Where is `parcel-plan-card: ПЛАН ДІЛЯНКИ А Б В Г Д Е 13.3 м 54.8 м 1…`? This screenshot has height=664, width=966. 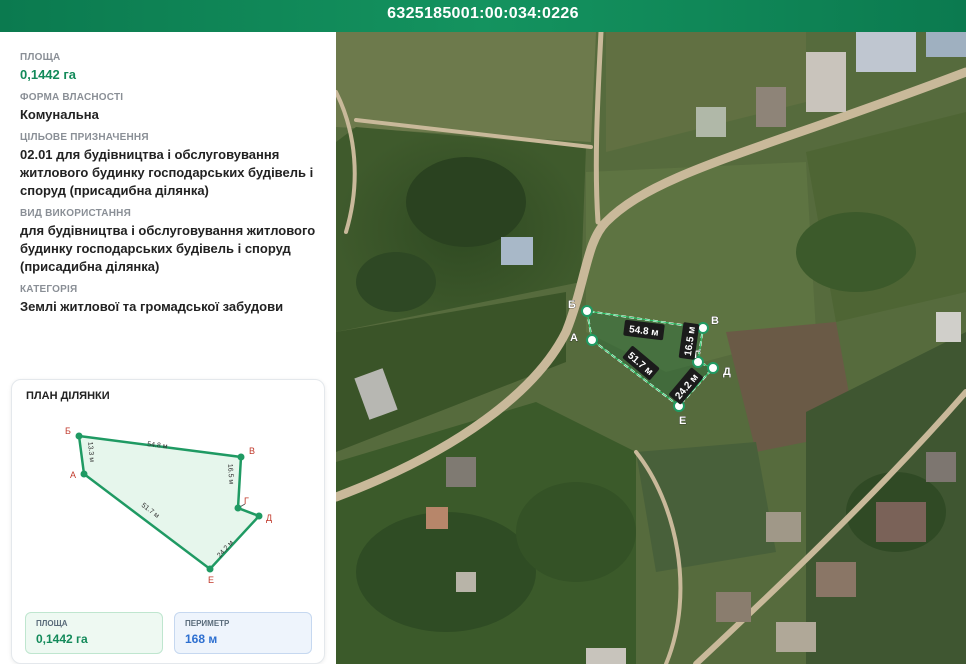
parcel-plan-card: ПЛАН ДІЛЯНКИ А Б В Г Д Е 13.3 м 54.8 м 1… is located at coordinates (168, 521).